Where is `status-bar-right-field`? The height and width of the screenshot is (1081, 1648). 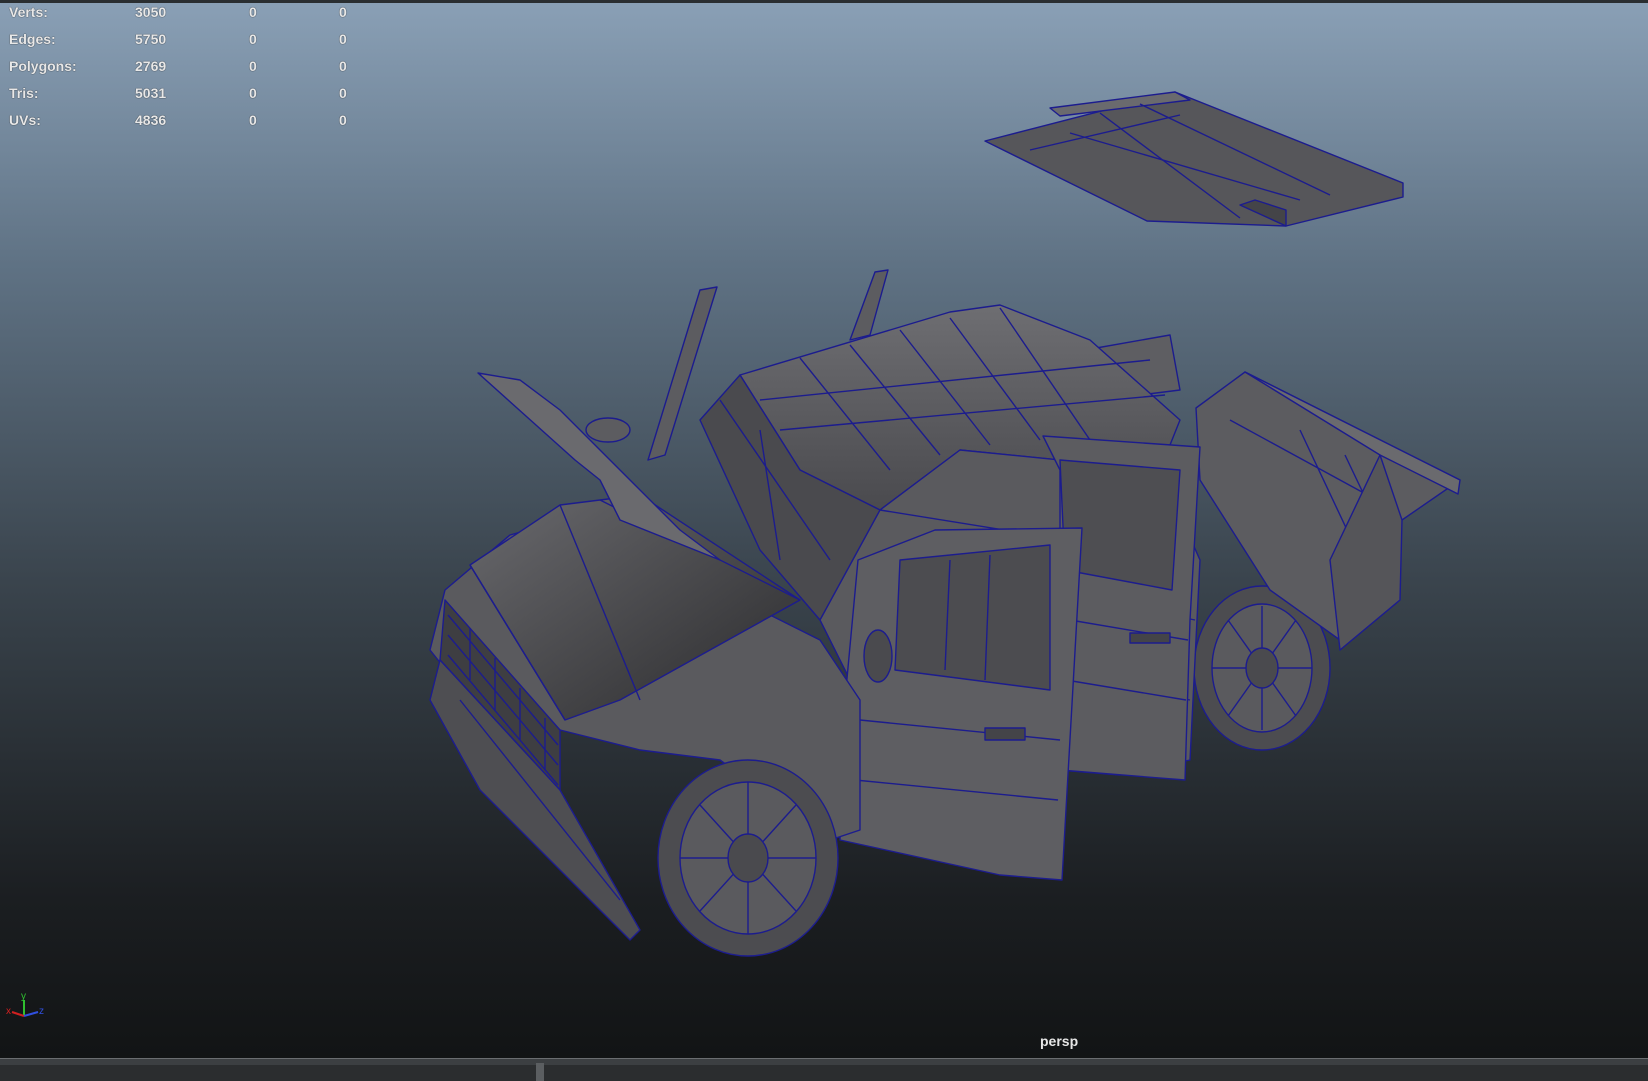
status-bar-right-field is located at coordinates (1096, 1073).